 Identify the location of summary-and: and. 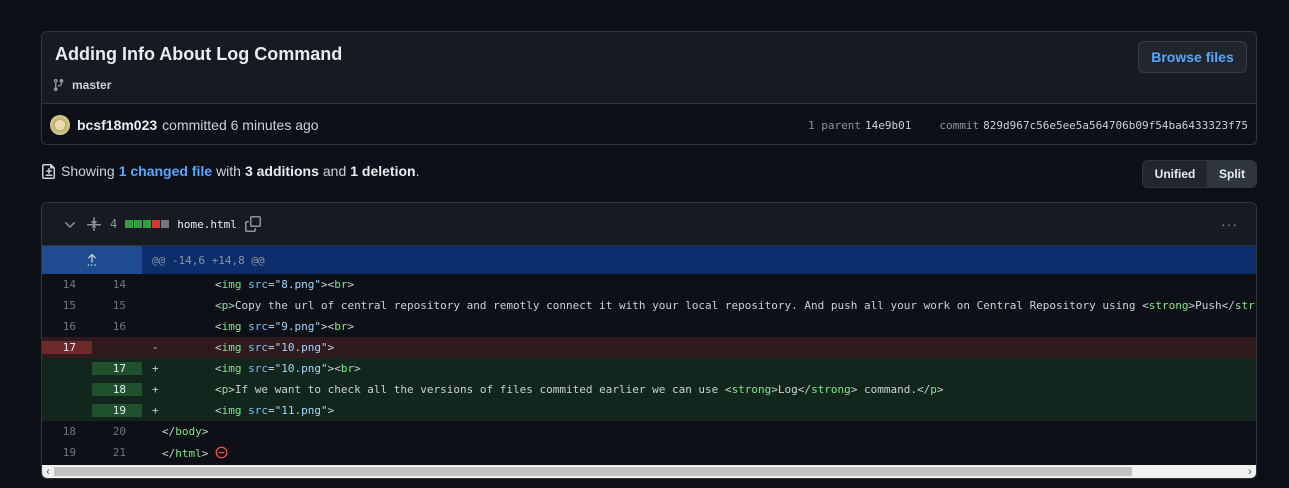
(334, 171).